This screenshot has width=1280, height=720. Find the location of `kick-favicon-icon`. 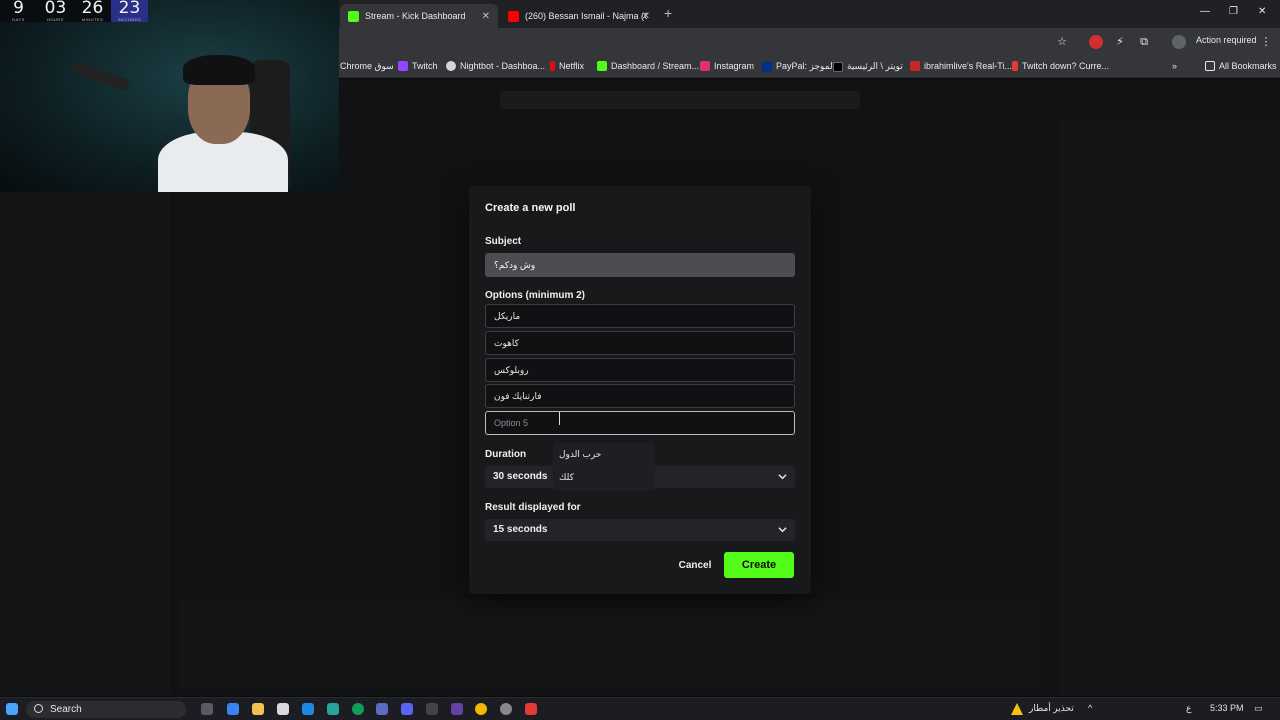

kick-favicon-icon is located at coordinates (353, 16).